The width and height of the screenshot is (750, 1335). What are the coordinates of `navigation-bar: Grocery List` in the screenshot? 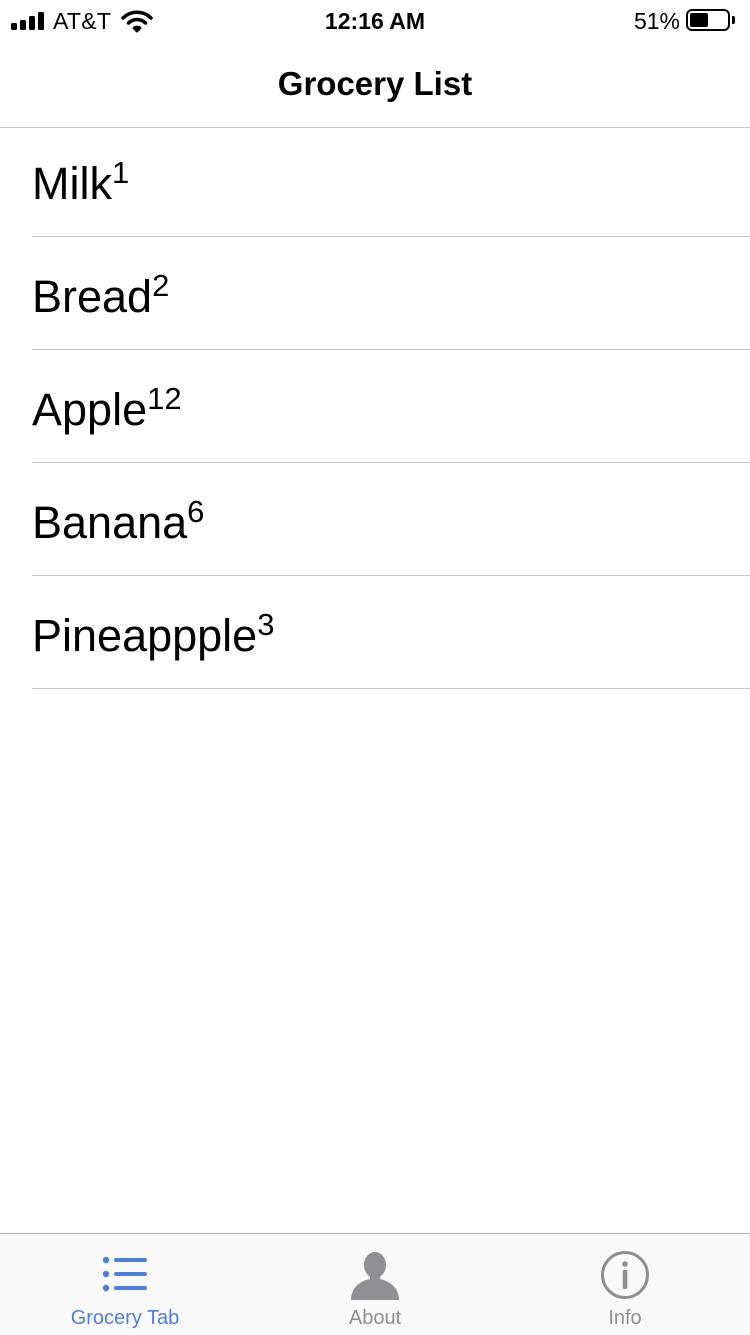 It's located at (375, 84).